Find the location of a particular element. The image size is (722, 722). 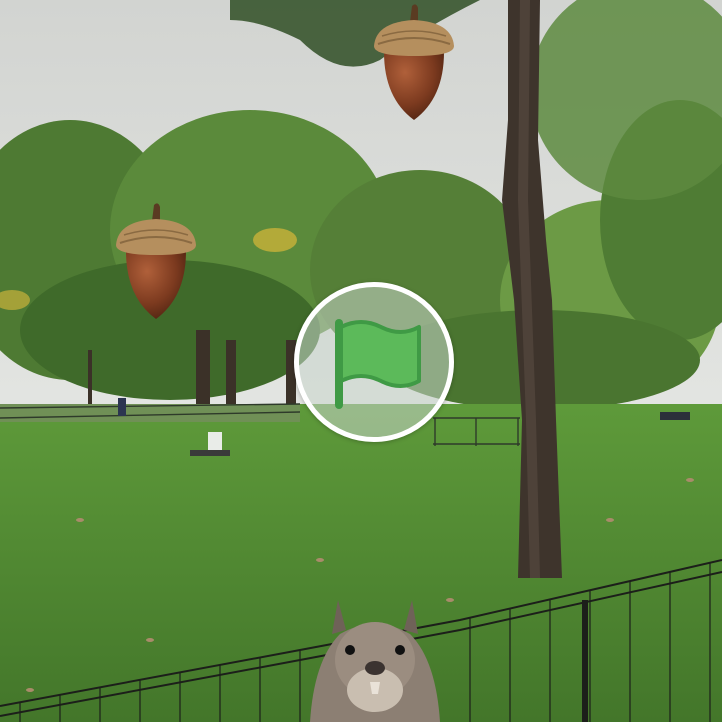

start-flag-button is located at coordinates (374, 362).